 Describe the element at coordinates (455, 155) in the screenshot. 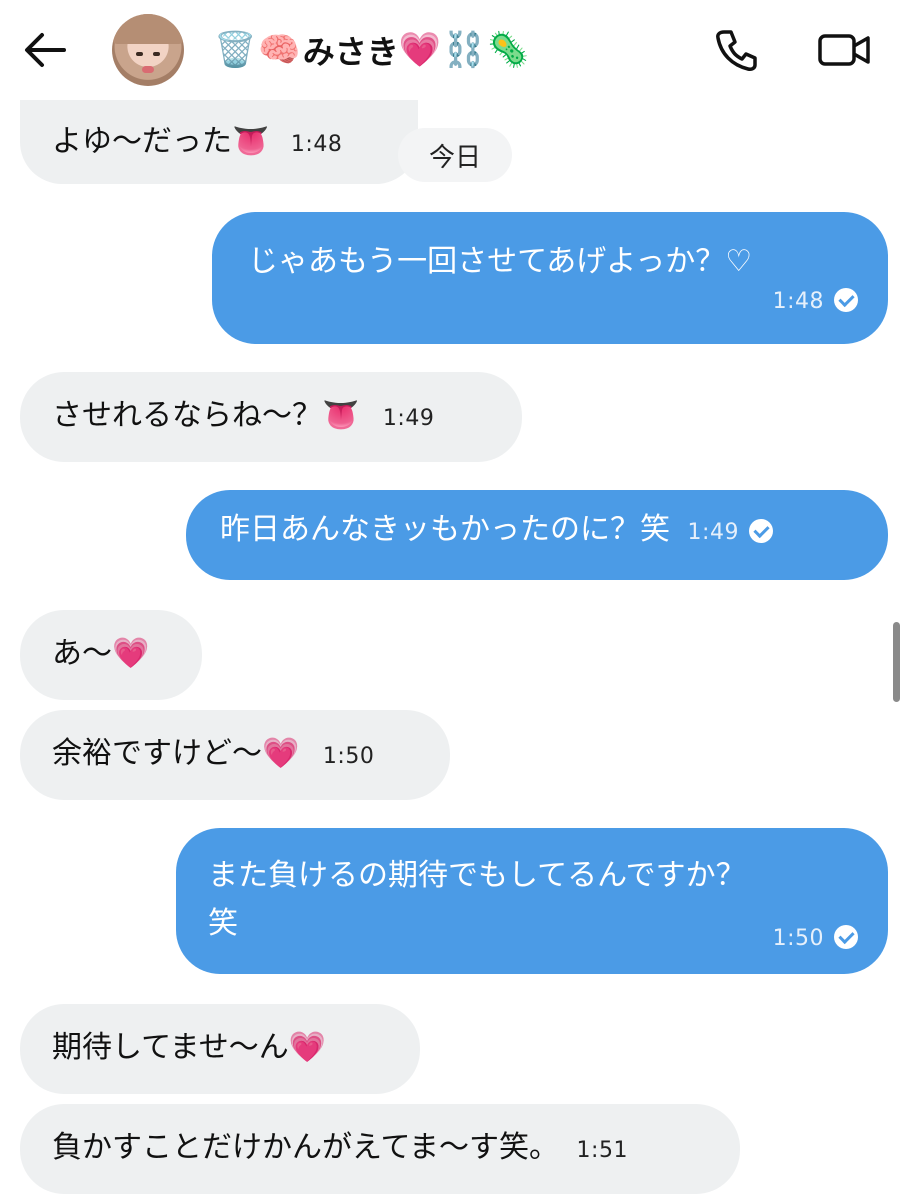

I see `date-separator: 今日` at that location.